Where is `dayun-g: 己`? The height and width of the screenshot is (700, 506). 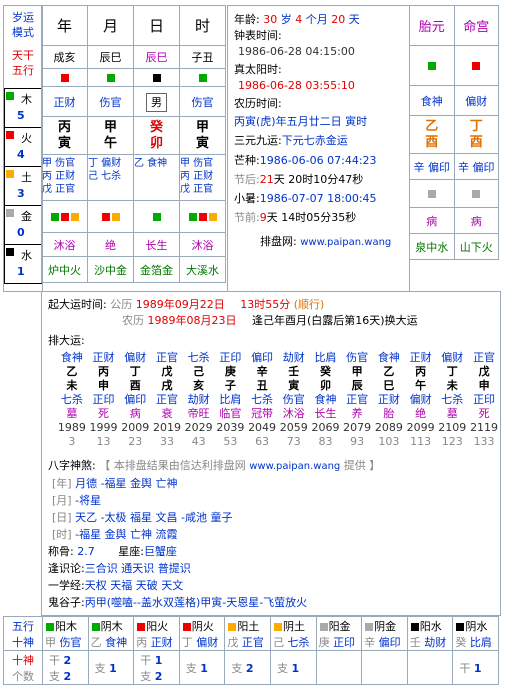
dayun-g: 己 is located at coordinates (199, 371).